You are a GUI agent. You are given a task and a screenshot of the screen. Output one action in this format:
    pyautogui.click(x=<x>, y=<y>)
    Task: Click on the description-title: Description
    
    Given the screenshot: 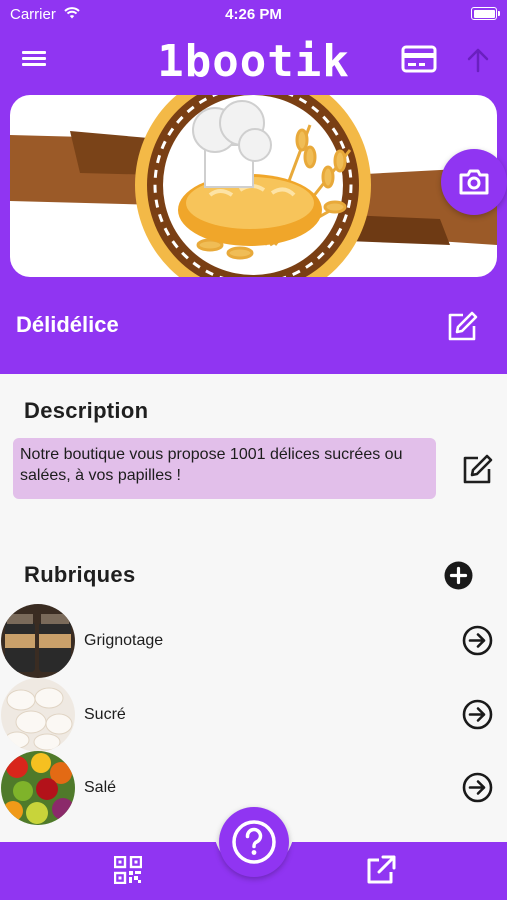 What is the action you would take?
    pyautogui.click(x=86, y=410)
    